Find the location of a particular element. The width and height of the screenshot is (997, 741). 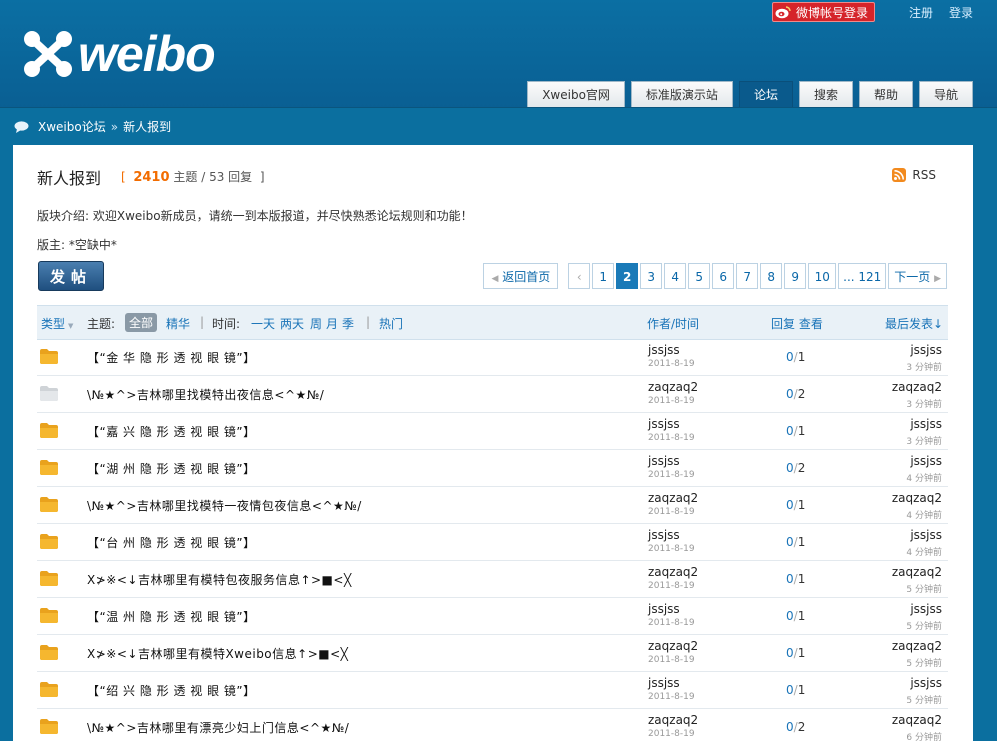

sina-weibo-icon is located at coordinates (783, 12).